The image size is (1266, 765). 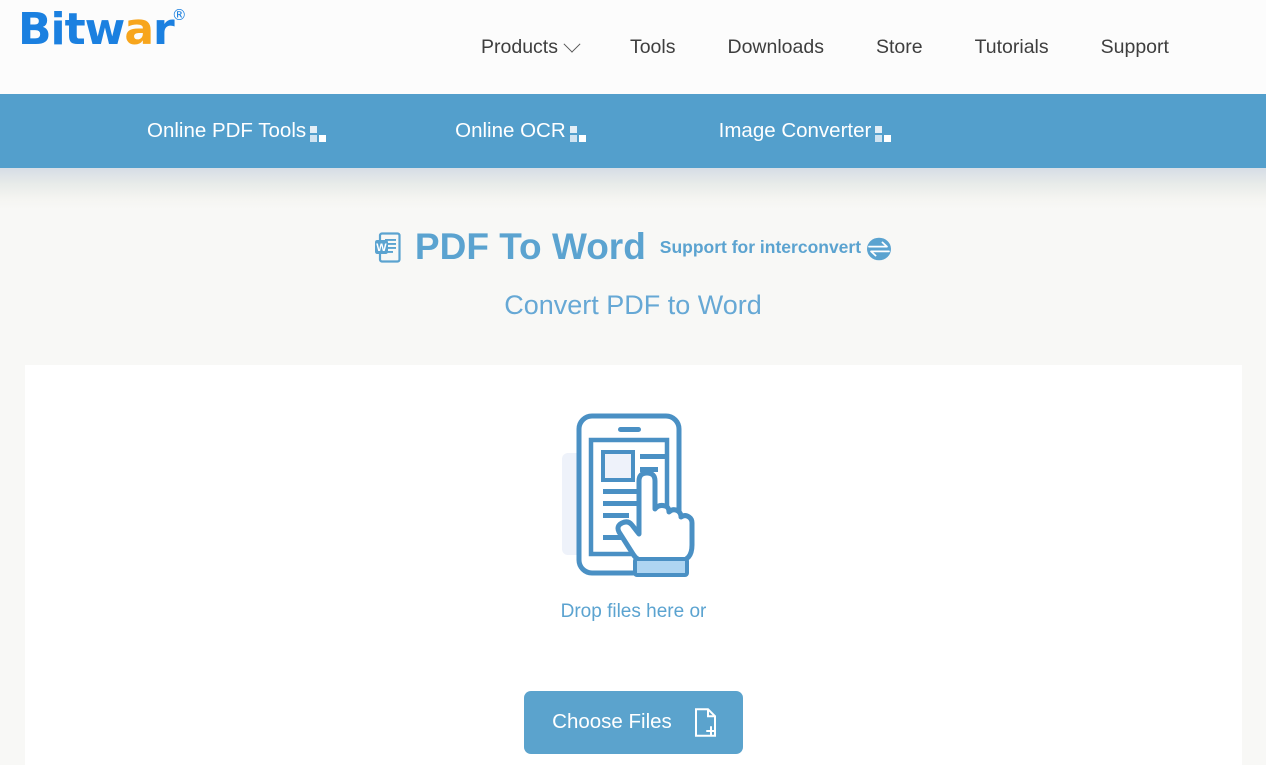 What do you see at coordinates (139, 29) in the screenshot?
I see `logo-text-part2: a` at bounding box center [139, 29].